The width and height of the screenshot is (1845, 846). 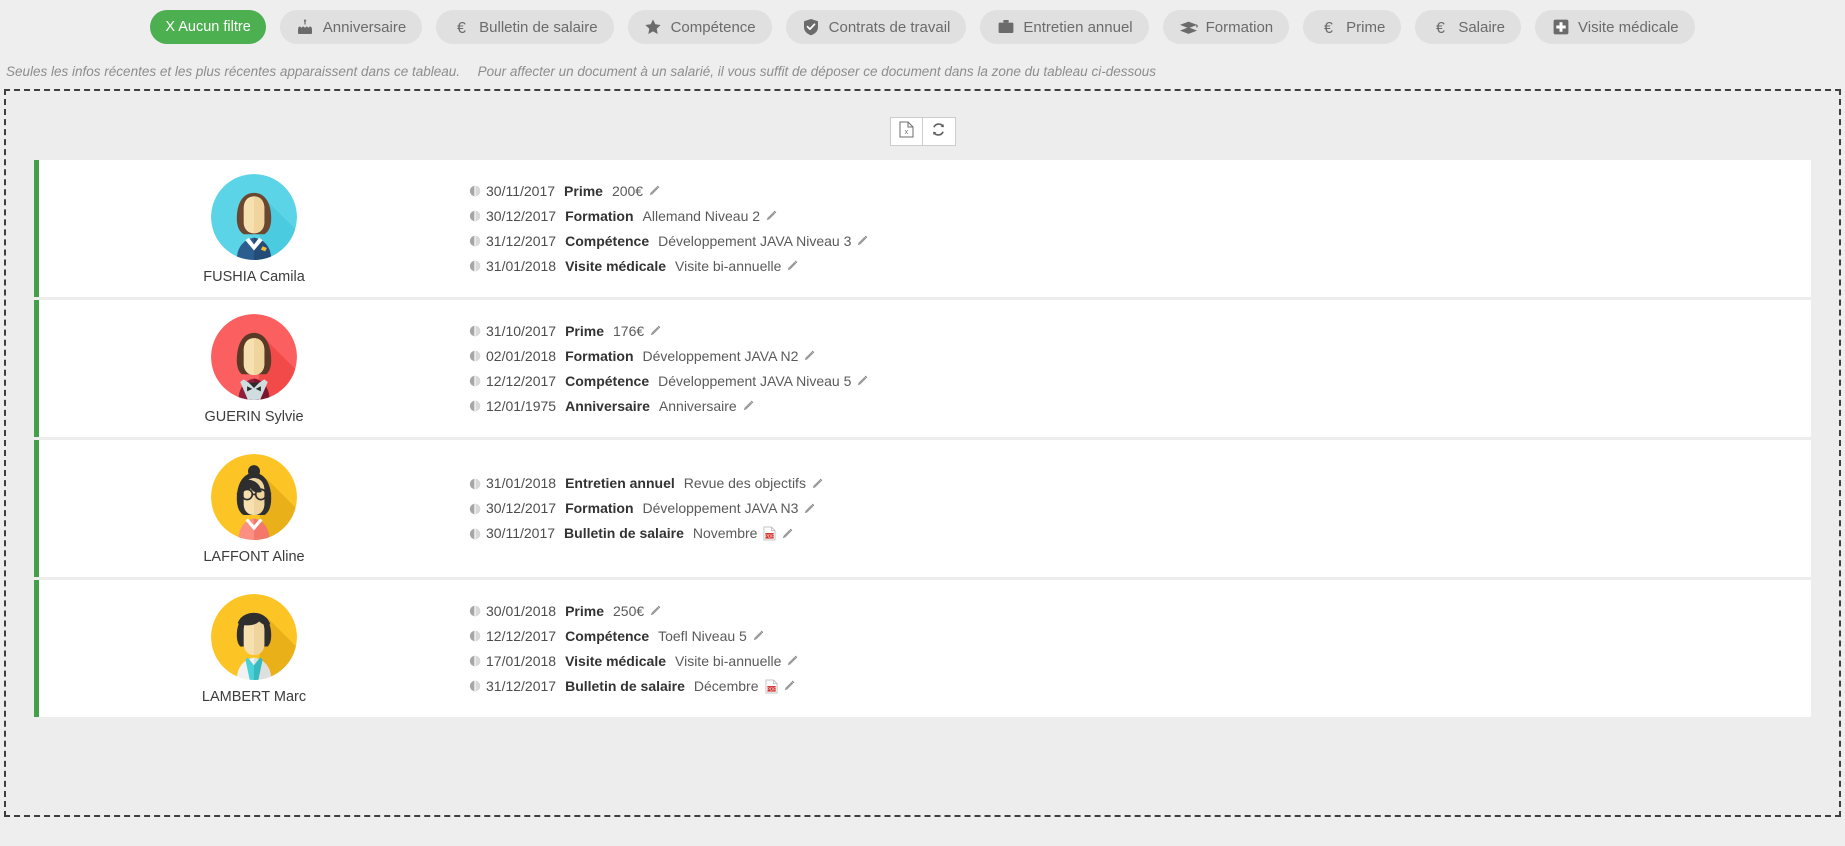 What do you see at coordinates (1560, 27) in the screenshot?
I see `medical-cross-icon` at bounding box center [1560, 27].